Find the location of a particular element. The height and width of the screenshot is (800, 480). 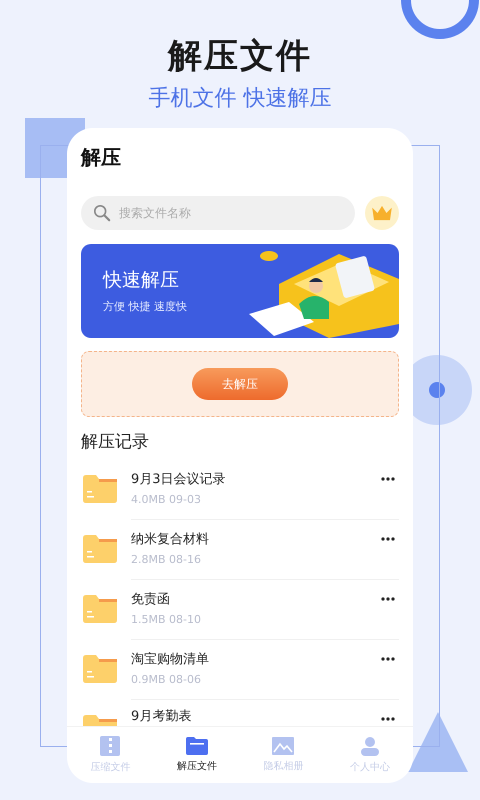

tab: 解压文件 is located at coordinates (197, 755).